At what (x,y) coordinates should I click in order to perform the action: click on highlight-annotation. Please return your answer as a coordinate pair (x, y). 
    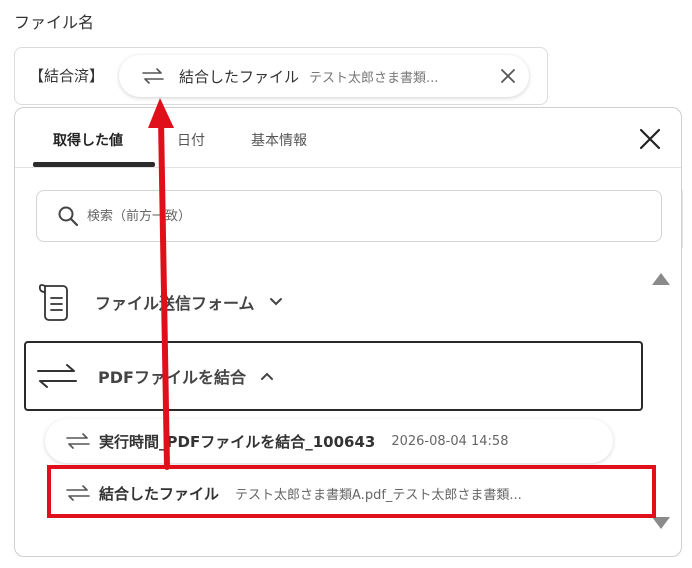
    Looking at the image, I should click on (351, 491).